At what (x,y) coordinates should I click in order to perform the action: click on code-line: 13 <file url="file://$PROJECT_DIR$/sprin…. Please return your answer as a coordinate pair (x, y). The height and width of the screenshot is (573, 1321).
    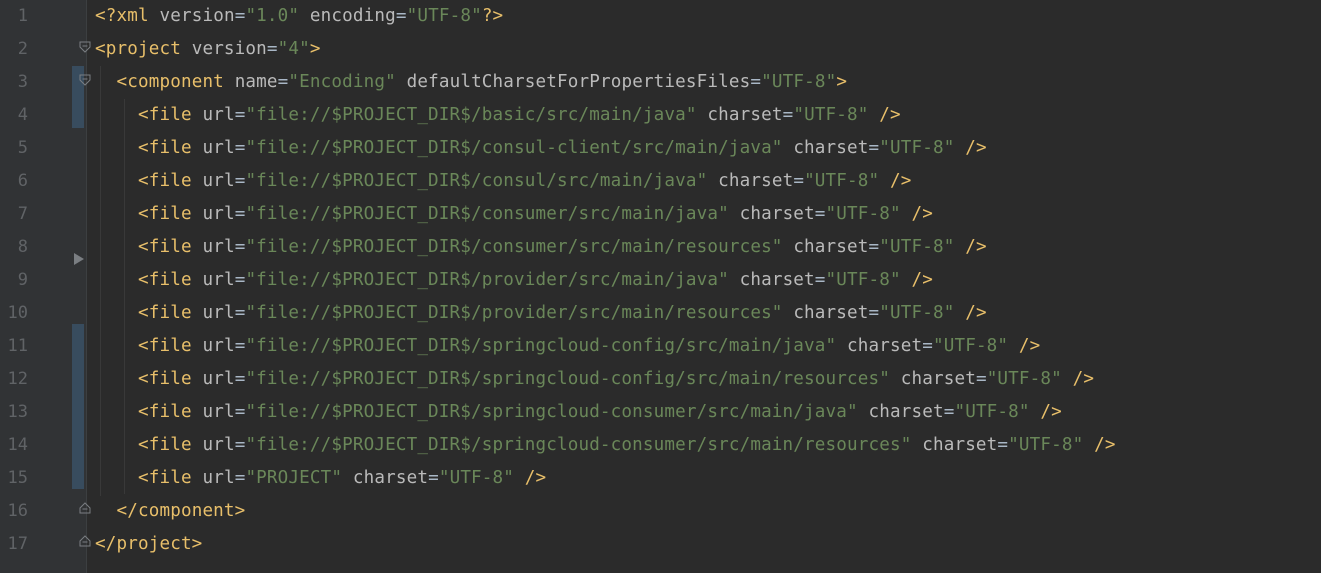
    Looking at the image, I should click on (660, 412).